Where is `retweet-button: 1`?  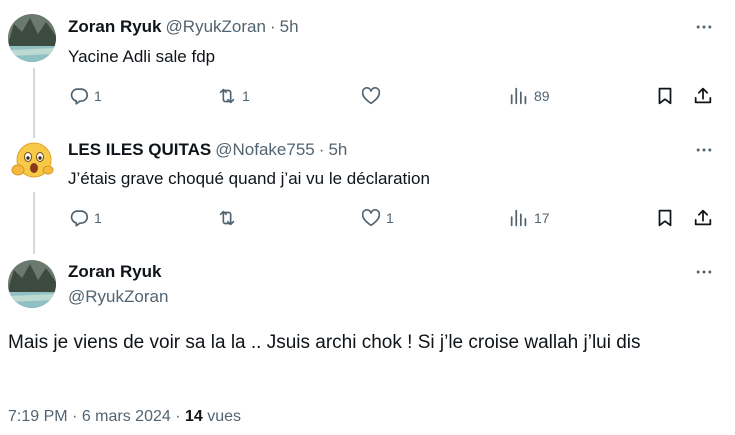
retweet-button: 1 is located at coordinates (233, 96).